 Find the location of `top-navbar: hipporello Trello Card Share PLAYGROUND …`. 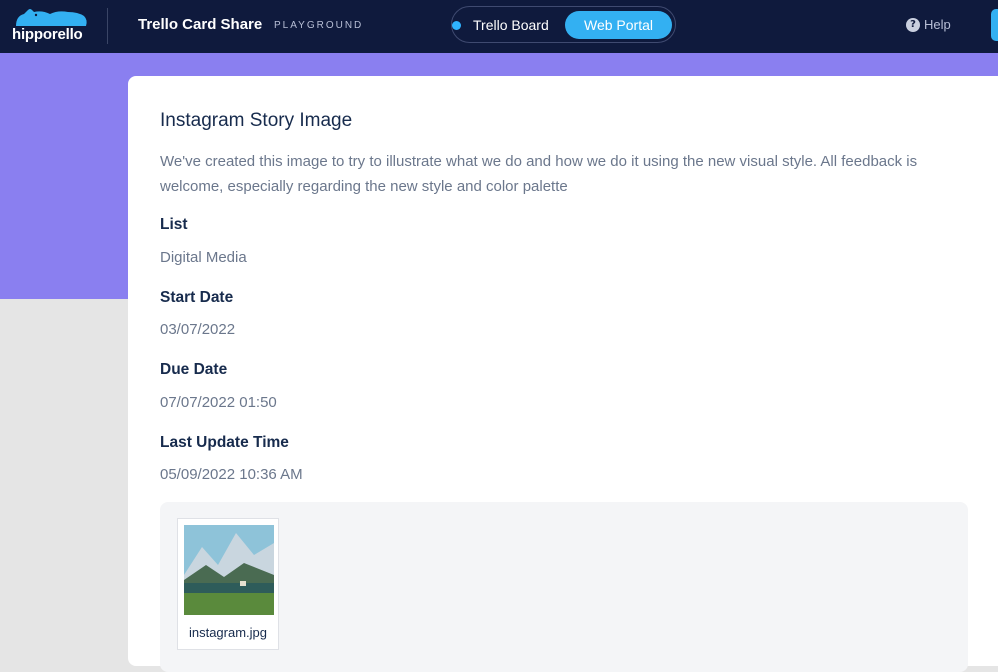

top-navbar: hipporello Trello Card Share PLAYGROUND … is located at coordinates (499, 26).